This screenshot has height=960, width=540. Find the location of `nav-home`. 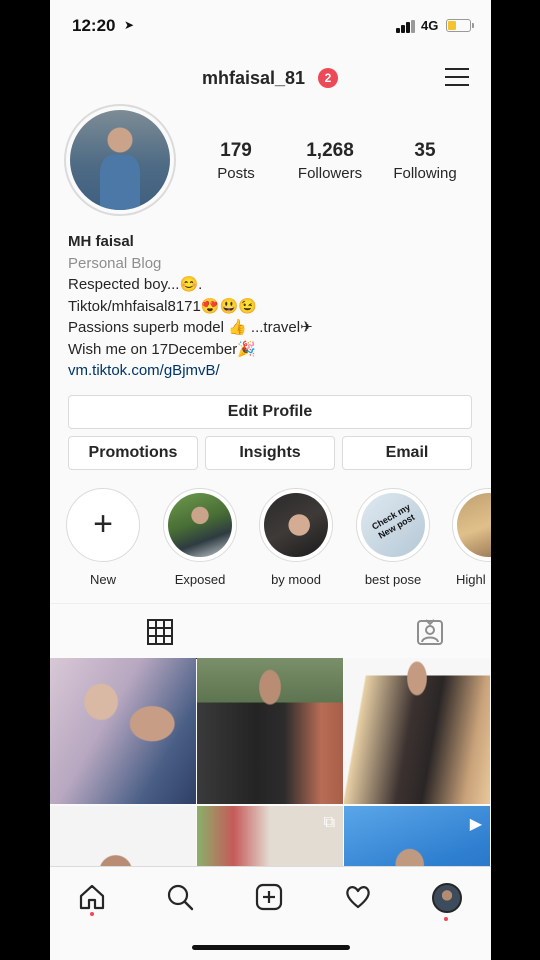

nav-home is located at coordinates (92, 897).